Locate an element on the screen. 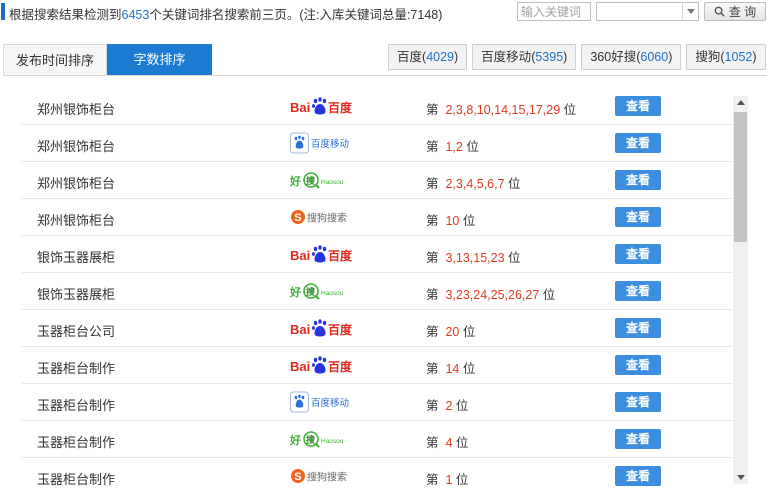  baidu-mobile-logo-text: 百度移动 is located at coordinates (330, 144).